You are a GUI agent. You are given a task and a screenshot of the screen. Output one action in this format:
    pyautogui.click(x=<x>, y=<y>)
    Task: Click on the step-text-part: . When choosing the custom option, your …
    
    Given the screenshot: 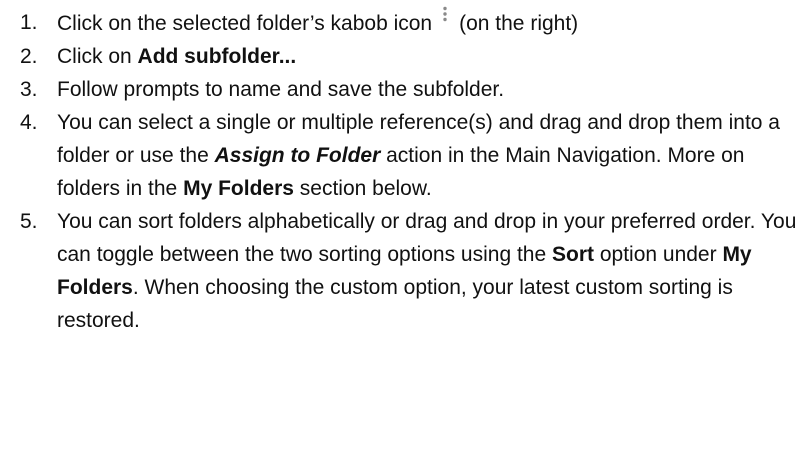 What is the action you would take?
    pyautogui.click(x=395, y=304)
    